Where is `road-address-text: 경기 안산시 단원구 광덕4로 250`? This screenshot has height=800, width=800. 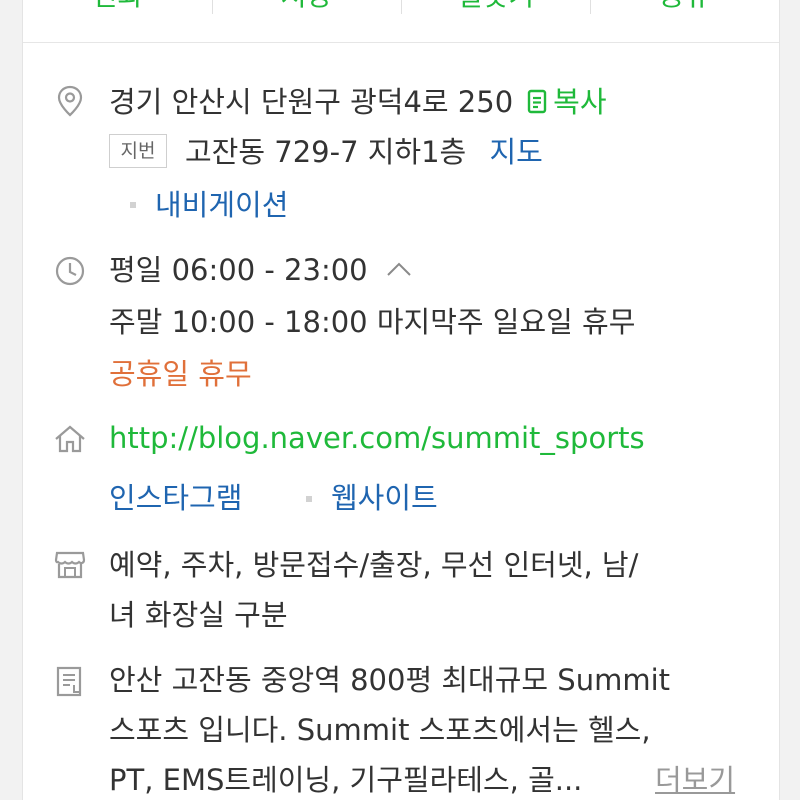 road-address-text: 경기 안산시 단원구 광덕4로 250 is located at coordinates (311, 102).